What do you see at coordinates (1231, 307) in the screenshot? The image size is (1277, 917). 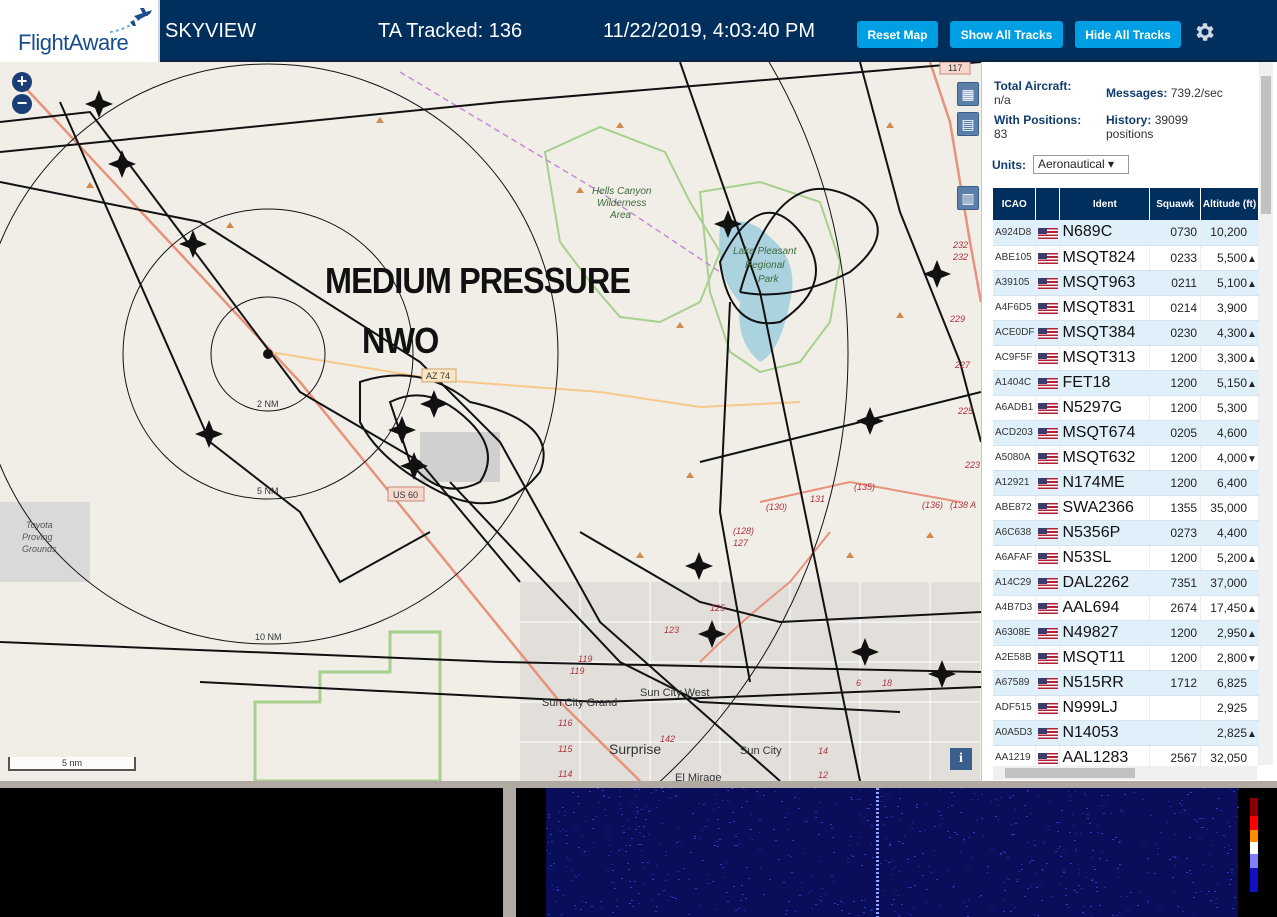 I see `altitude-value: 3,900` at bounding box center [1231, 307].